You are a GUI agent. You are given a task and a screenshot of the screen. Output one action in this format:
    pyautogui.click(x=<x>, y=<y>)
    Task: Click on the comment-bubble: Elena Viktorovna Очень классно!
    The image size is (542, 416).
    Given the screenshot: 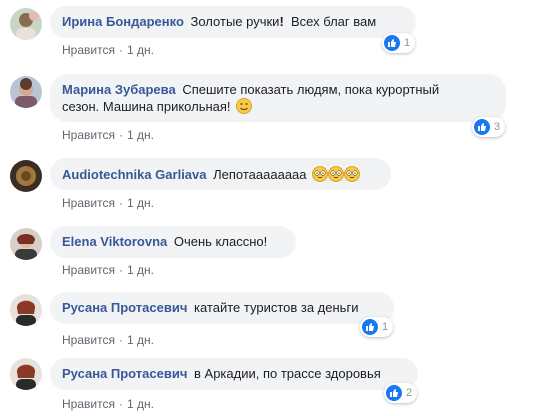 What is the action you would take?
    pyautogui.click(x=173, y=242)
    